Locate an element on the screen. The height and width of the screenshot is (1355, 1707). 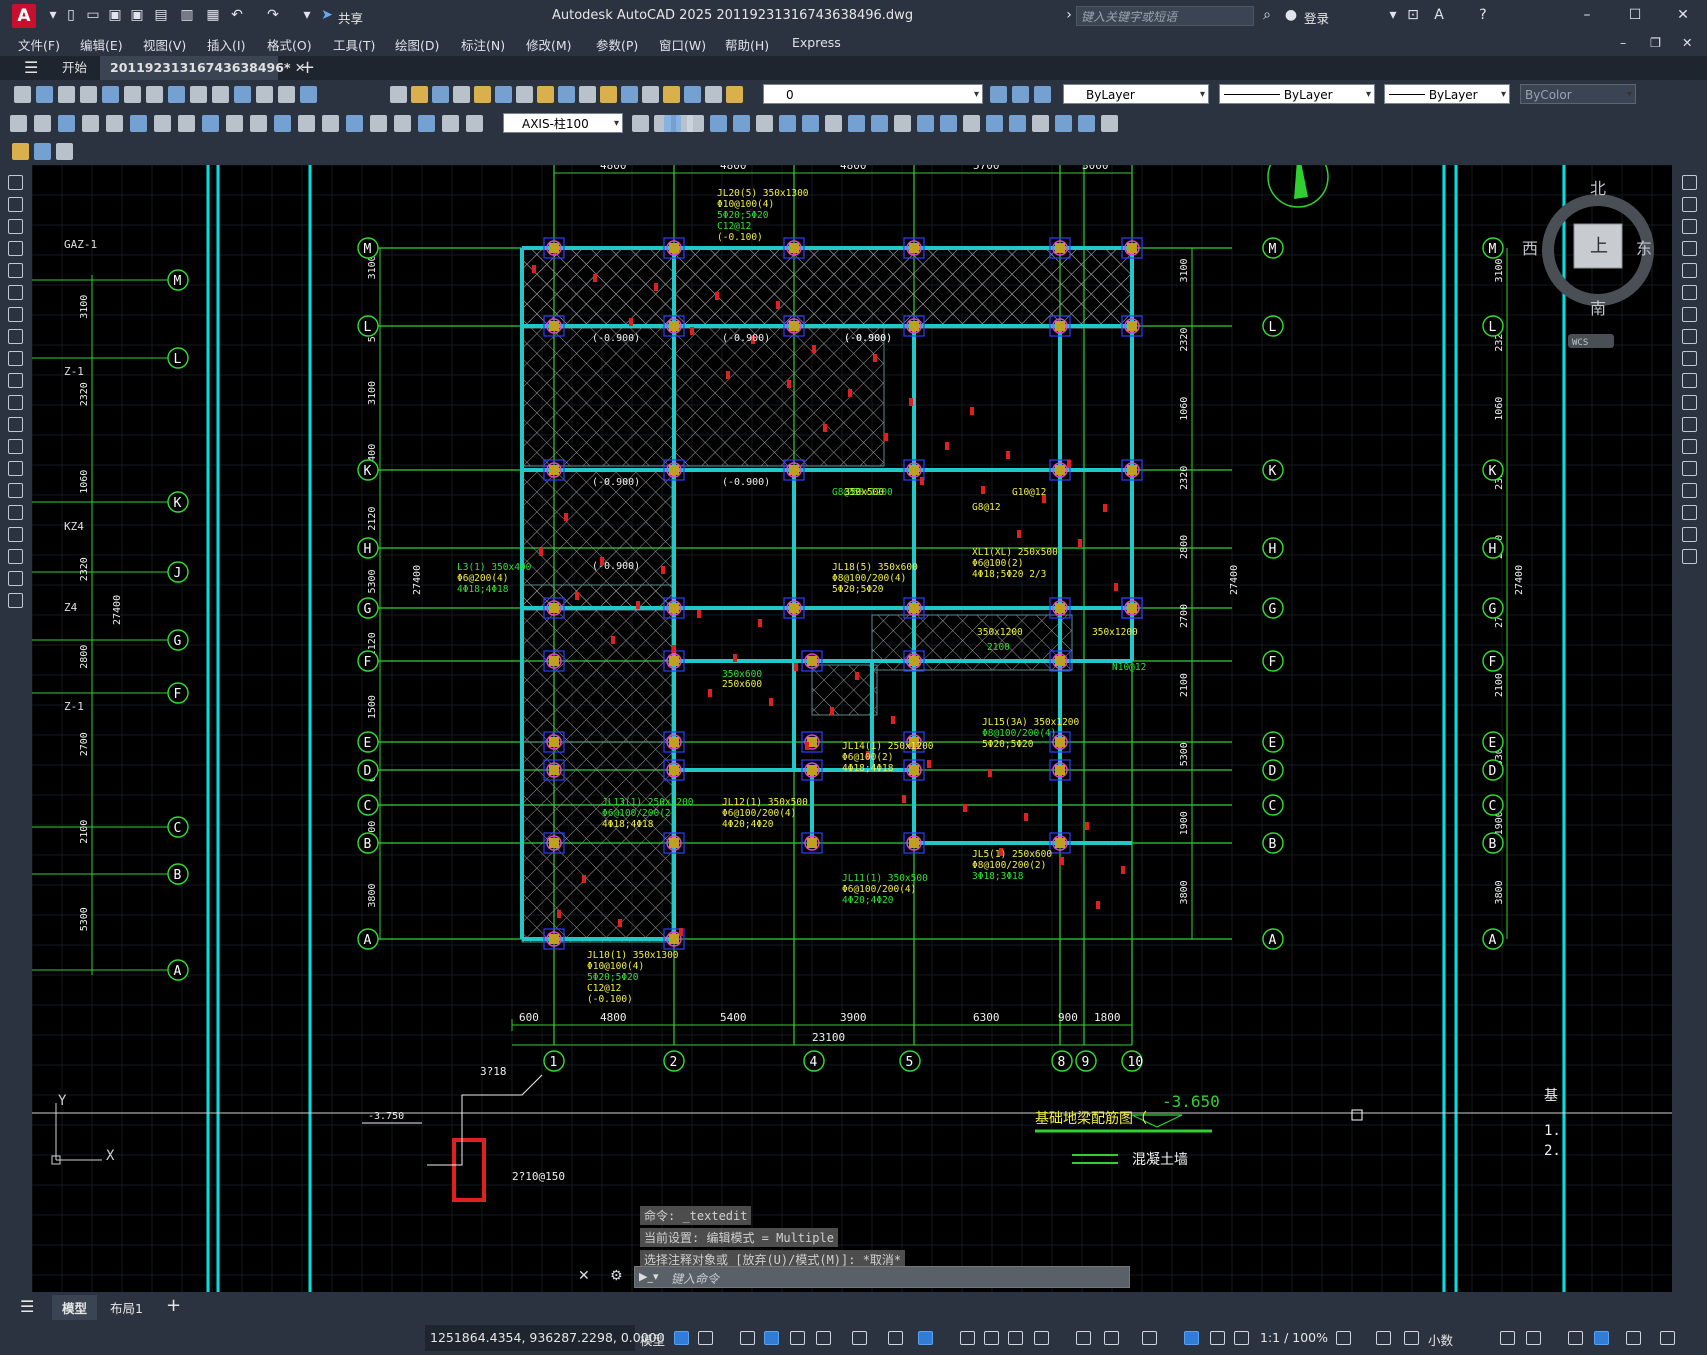
new-file-icon: ▯ is located at coordinates (71, 15).